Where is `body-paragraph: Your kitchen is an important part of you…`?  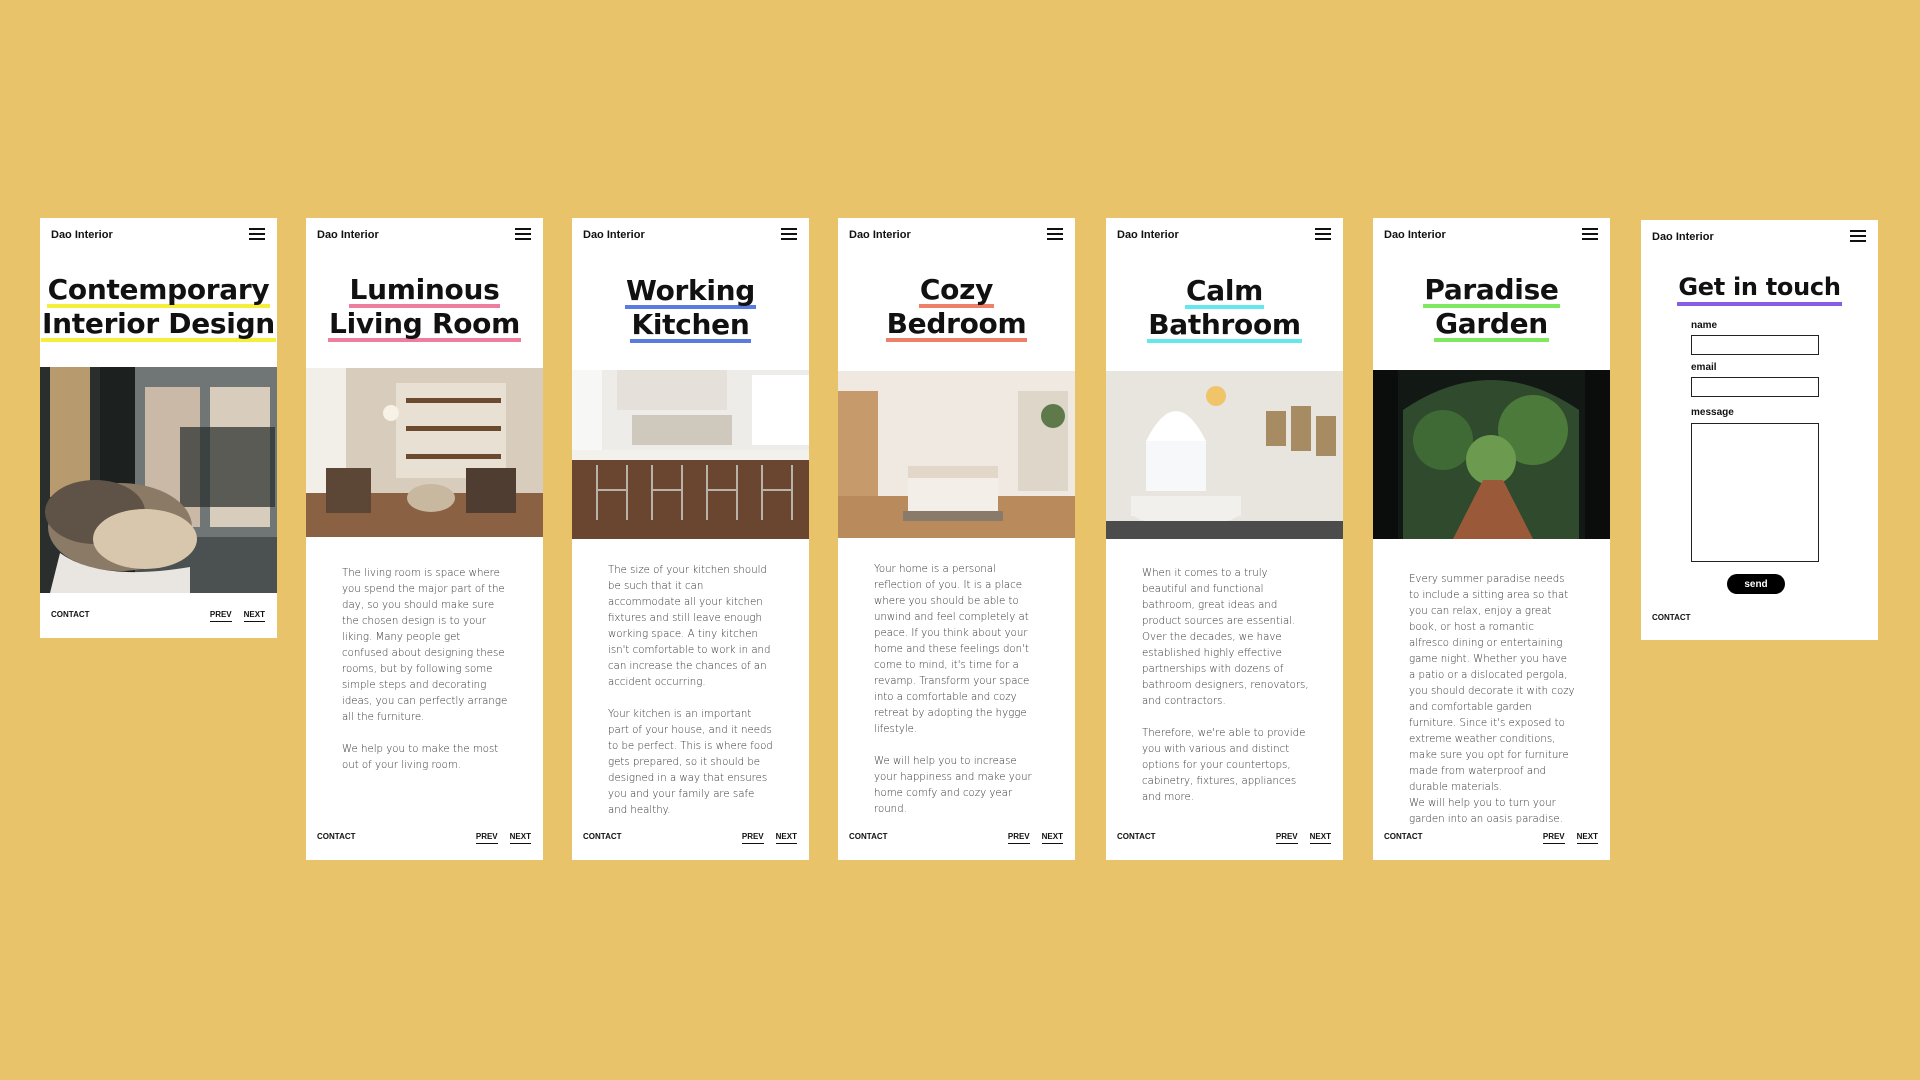
body-paragraph: Your kitchen is an important part of you… is located at coordinates (690, 762).